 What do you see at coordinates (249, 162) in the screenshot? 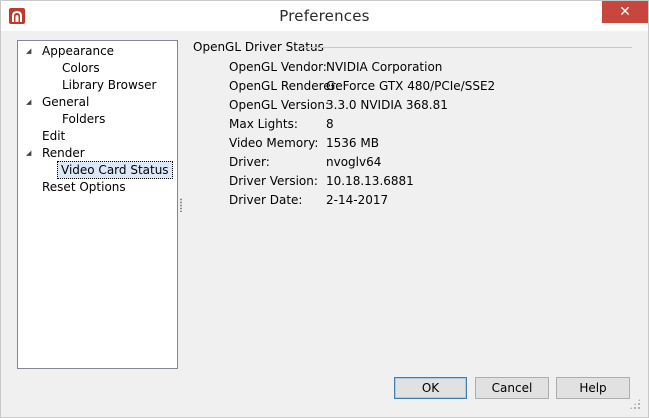
I see `label-driver: Driver:` at bounding box center [249, 162].